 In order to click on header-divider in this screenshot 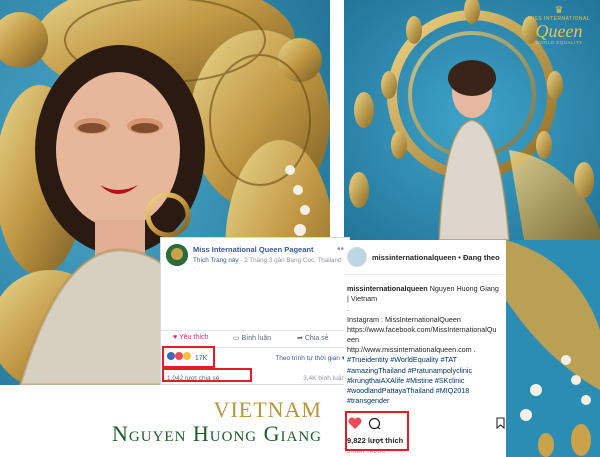, I will do `click(425, 274)`.